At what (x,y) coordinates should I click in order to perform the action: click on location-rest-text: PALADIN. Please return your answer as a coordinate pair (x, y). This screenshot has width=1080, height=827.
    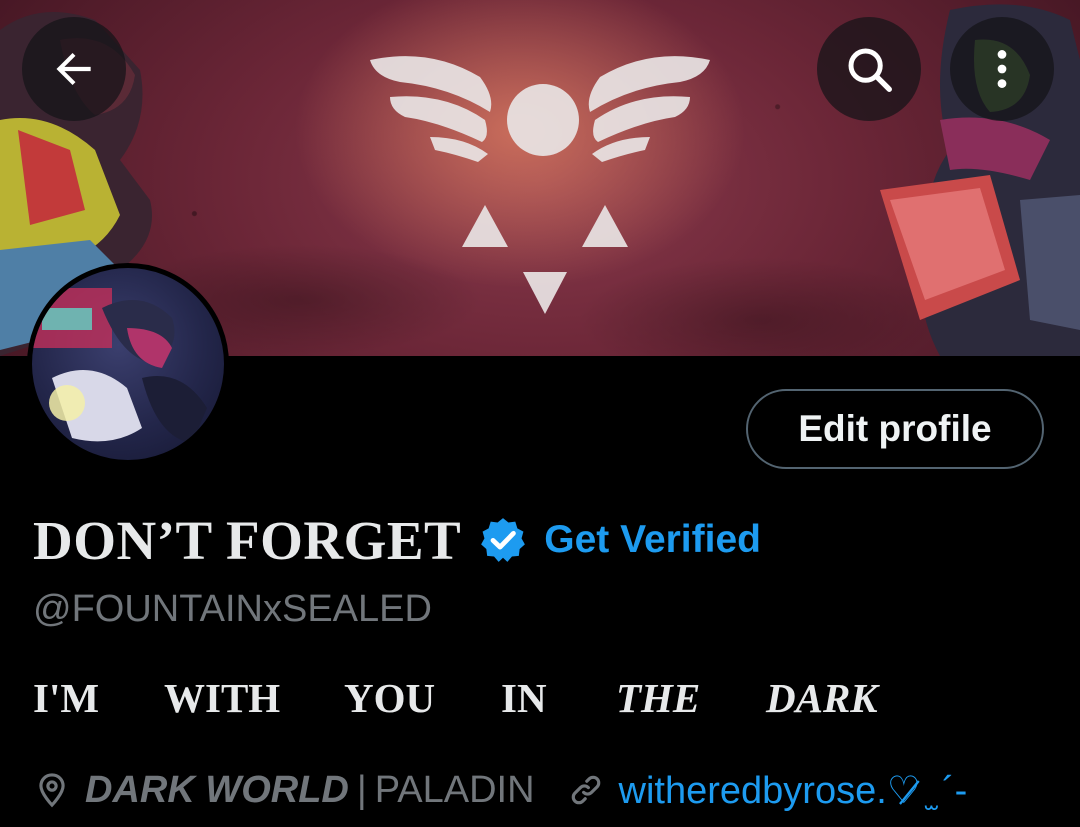
    Looking at the image, I should click on (454, 789).